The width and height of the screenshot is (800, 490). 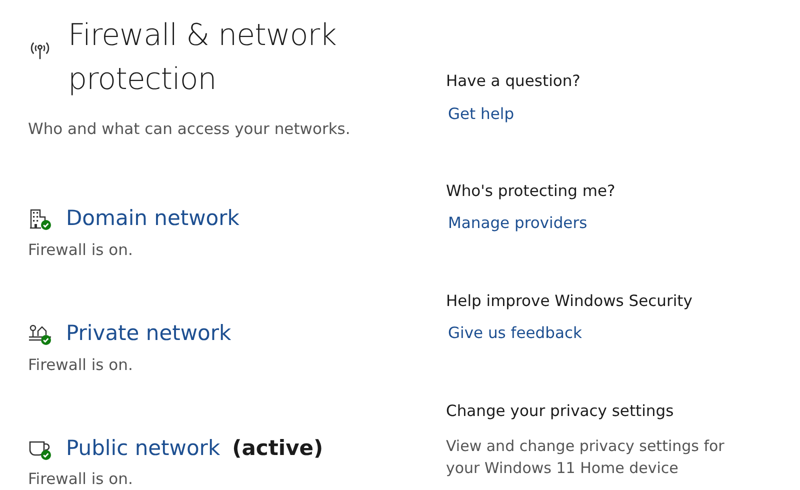 I want to click on section-heading: Change your privacy settings, so click(x=560, y=411).